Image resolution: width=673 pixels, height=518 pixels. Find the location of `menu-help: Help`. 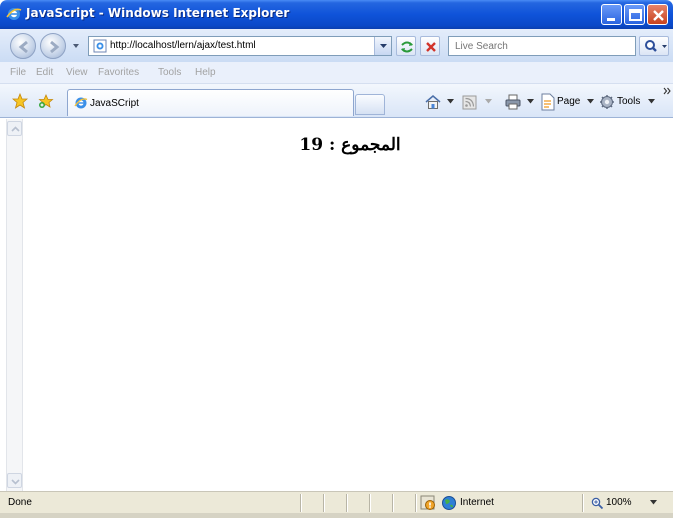

menu-help: Help is located at coordinates (205, 72).